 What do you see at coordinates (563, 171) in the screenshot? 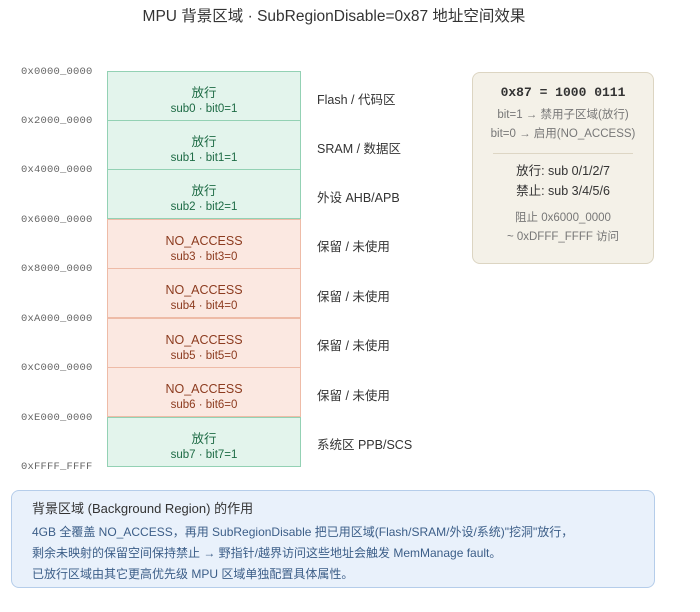
I see `info-allowed: 放行: sub 0/1/2/7` at bounding box center [563, 171].